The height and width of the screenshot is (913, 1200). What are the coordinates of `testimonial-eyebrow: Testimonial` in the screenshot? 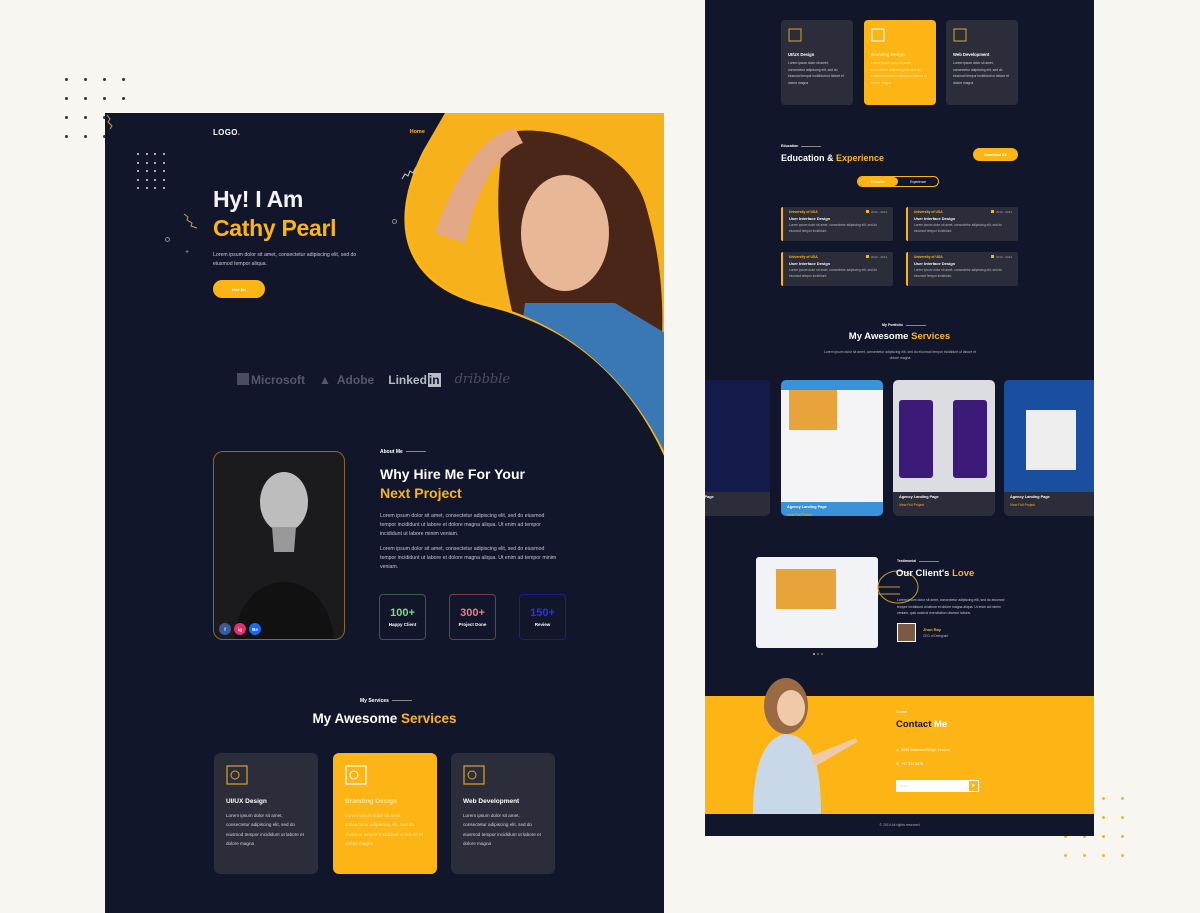 It's located at (918, 561).